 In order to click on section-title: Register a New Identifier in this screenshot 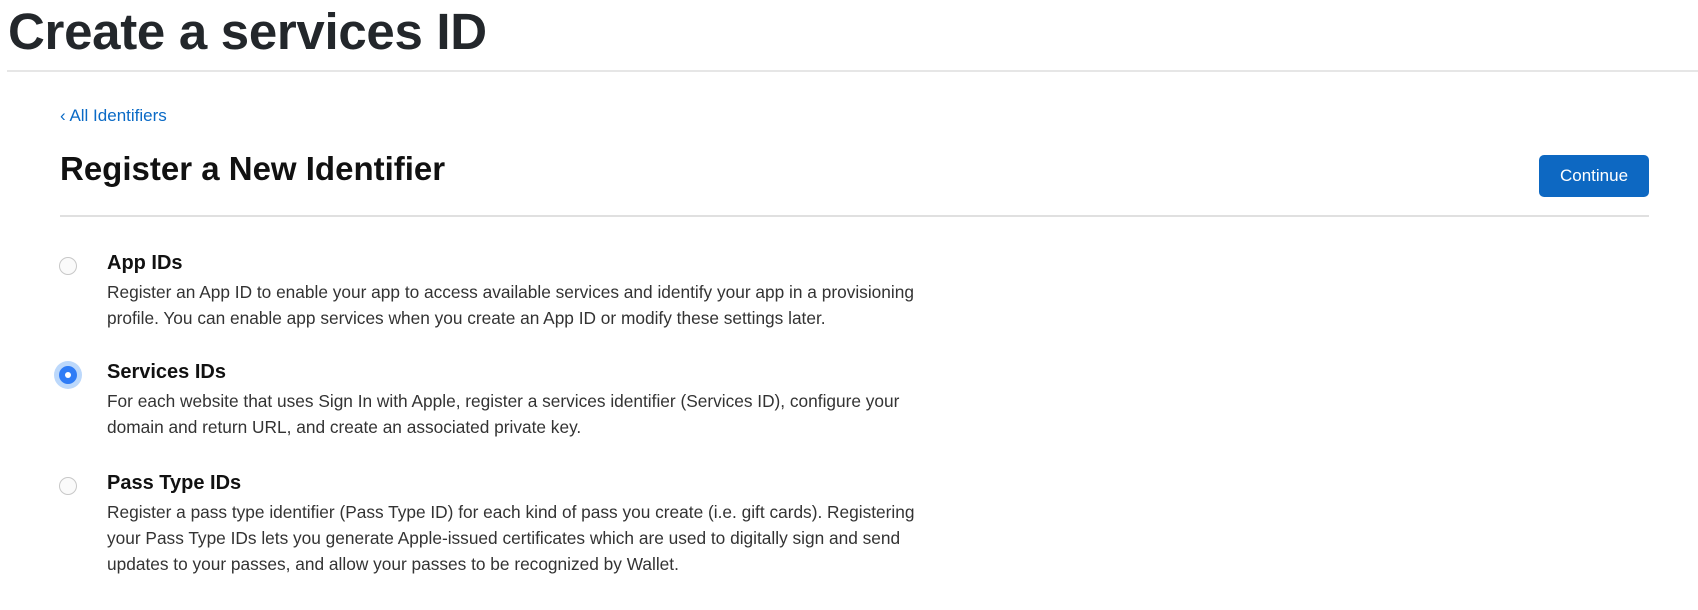, I will do `click(253, 168)`.